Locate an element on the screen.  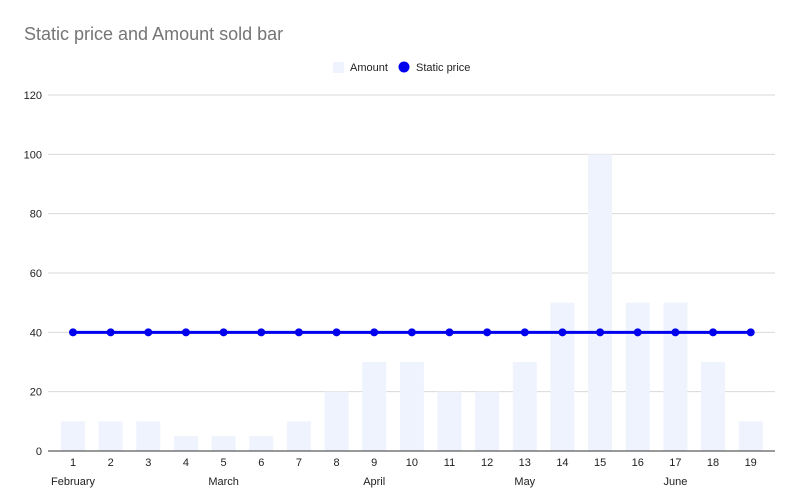
y-tick-label: 80 is located at coordinates (36, 215).